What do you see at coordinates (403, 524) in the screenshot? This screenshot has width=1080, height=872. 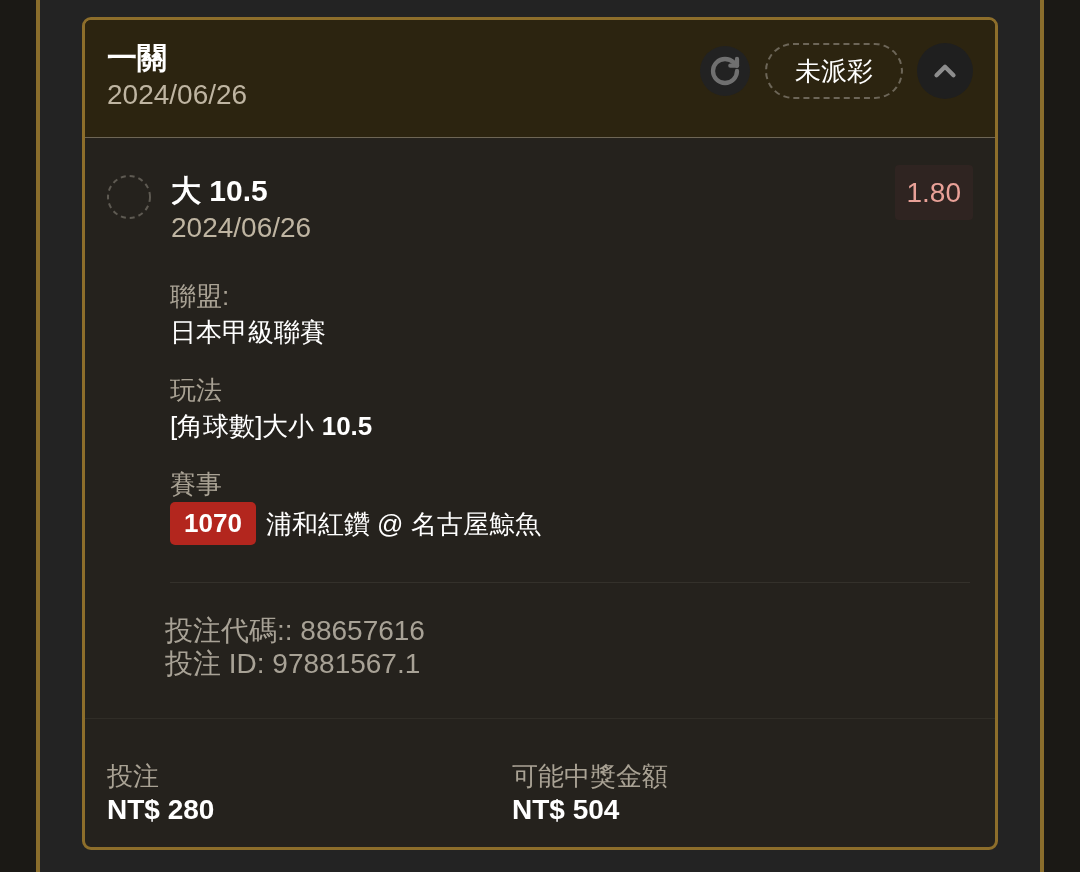 I see `match-teams: 浦和紅鑽 @ 名古屋鯨魚` at bounding box center [403, 524].